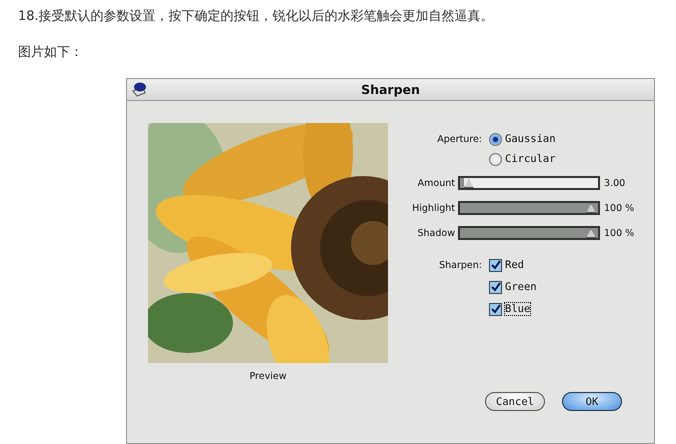 This screenshot has height=444, width=676. Describe the element at coordinates (435, 233) in the screenshot. I see `slider-label: Shadow` at that location.